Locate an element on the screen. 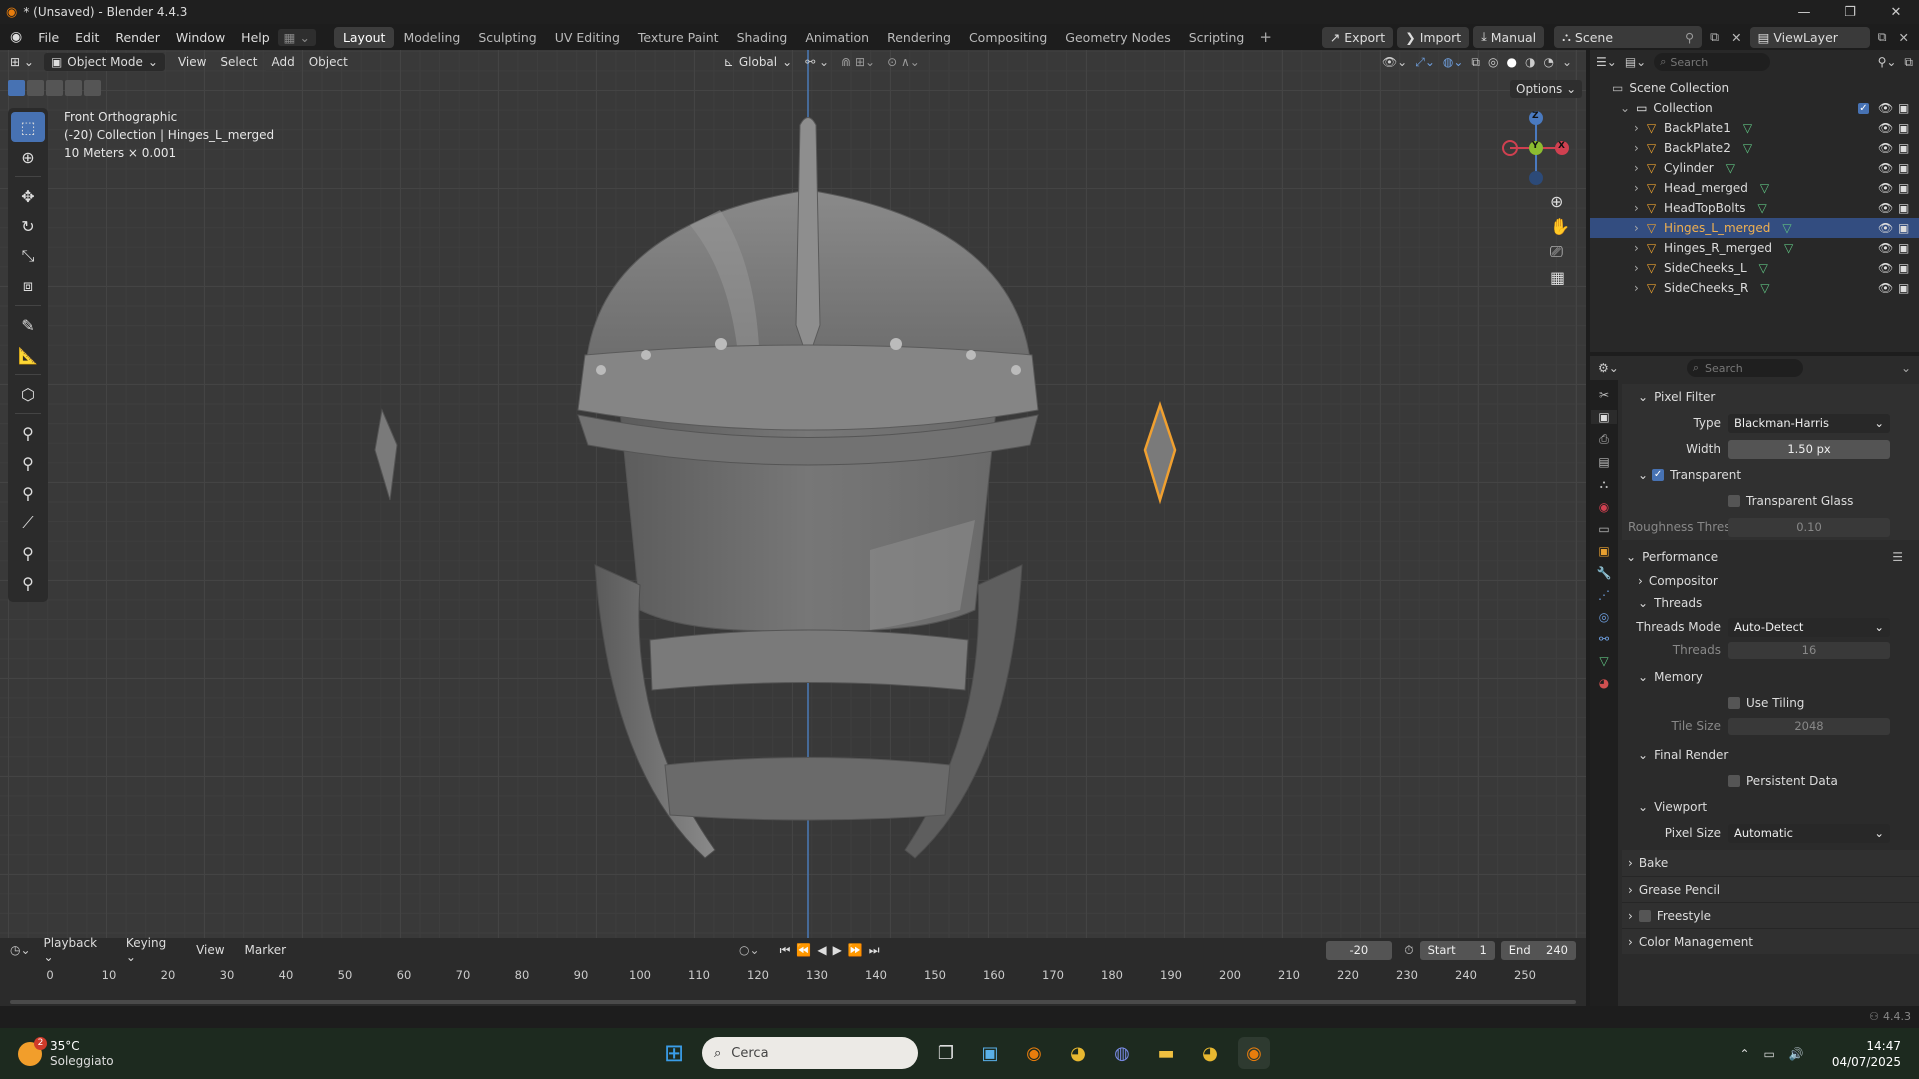 This screenshot has width=1919, height=1079. blender-app-icon: ◉ is located at coordinates (1034, 1053).